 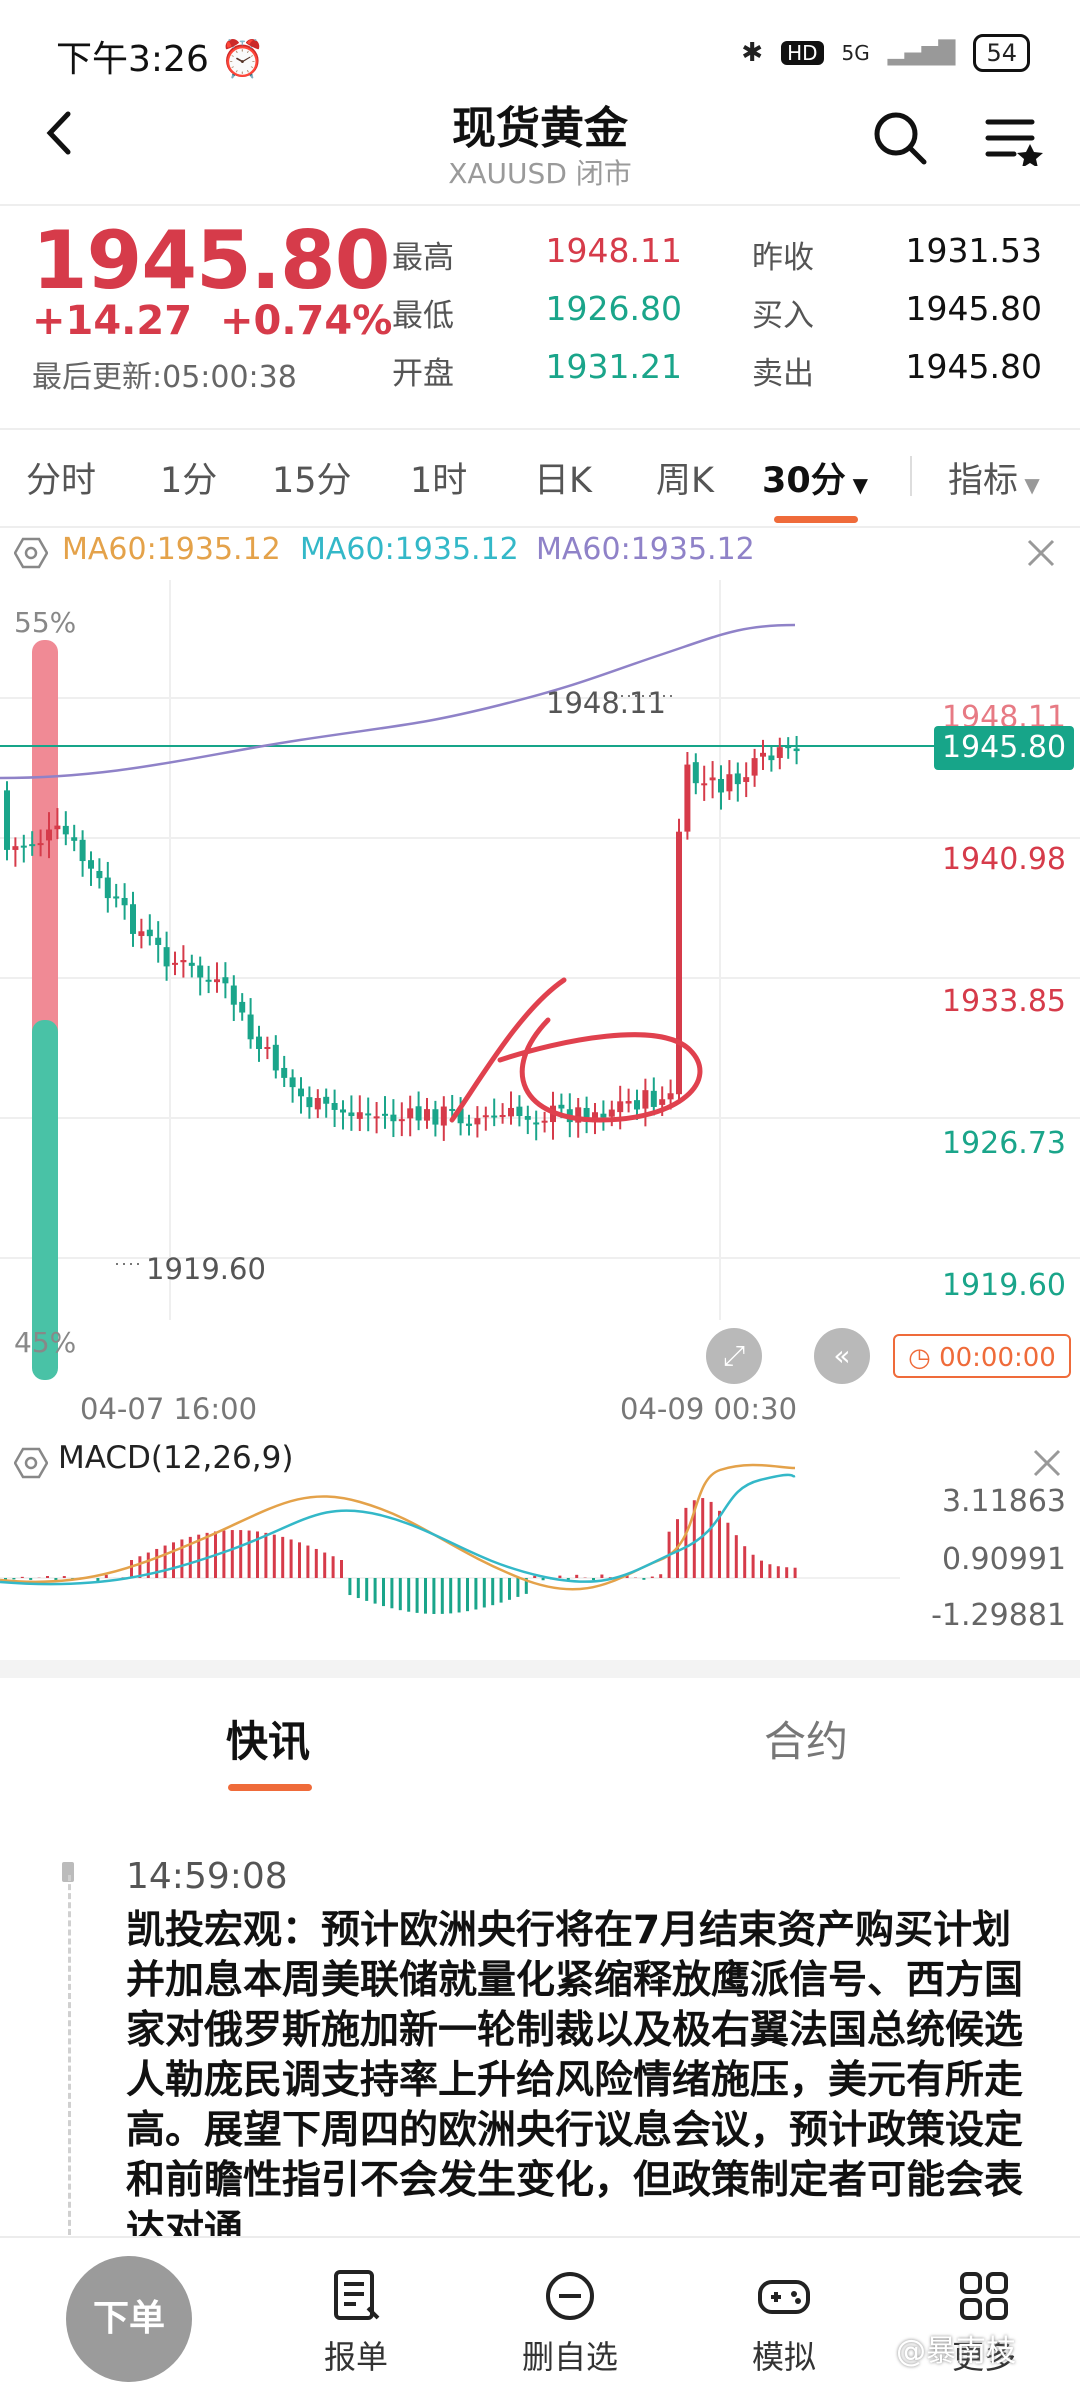 What do you see at coordinates (438, 477) in the screenshot?
I see `tab-1hour: 1时` at bounding box center [438, 477].